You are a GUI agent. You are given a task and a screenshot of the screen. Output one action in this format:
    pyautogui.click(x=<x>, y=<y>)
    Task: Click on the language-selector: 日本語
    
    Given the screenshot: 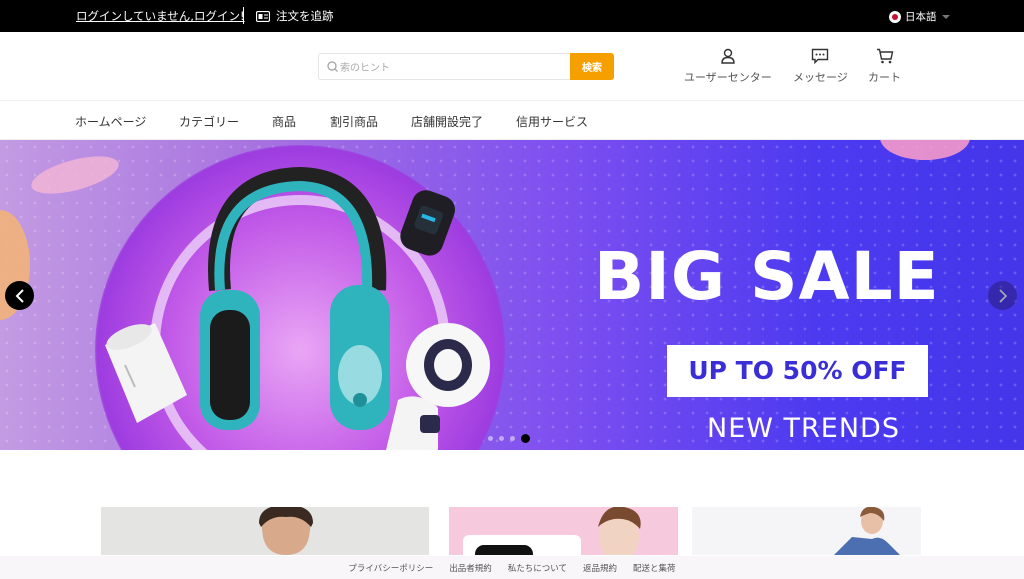 What is the action you would take?
    pyautogui.click(x=919, y=16)
    